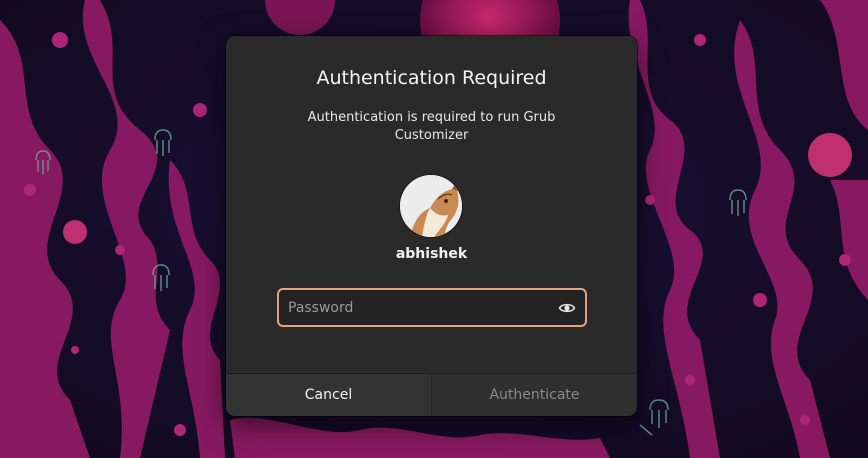  I want to click on dialog-button-row: Cancel Authenticate, so click(431, 394).